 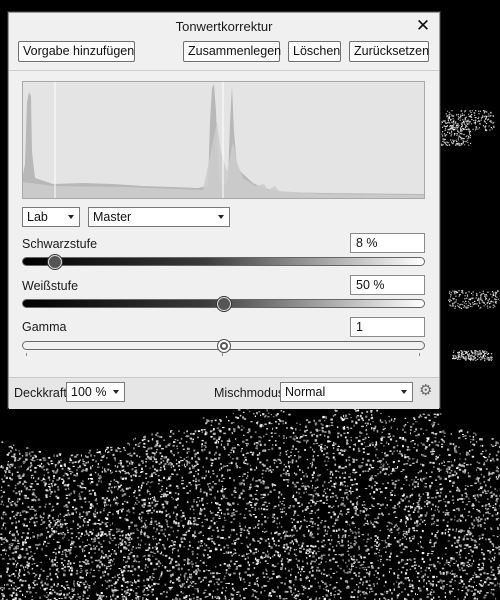 What do you see at coordinates (112, 217) in the screenshot?
I see `channel-value: Master` at bounding box center [112, 217].